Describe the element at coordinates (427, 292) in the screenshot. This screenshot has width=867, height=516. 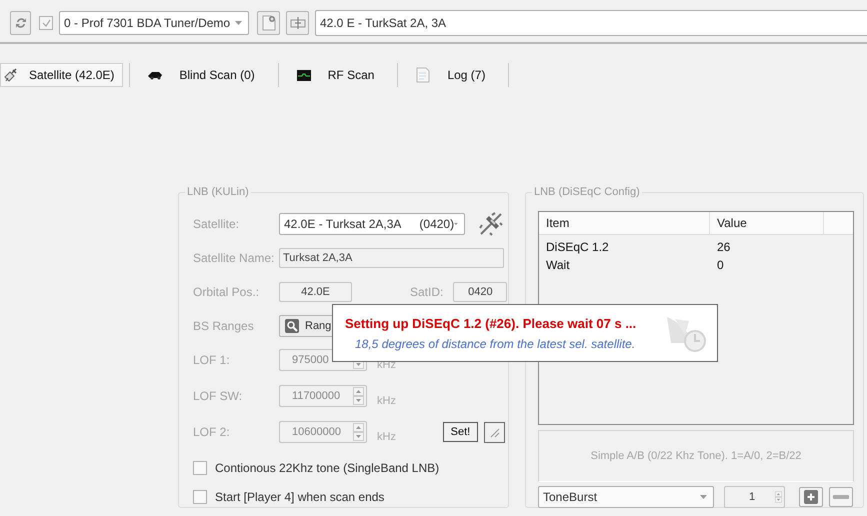
I see `field-label: SatID:` at that location.